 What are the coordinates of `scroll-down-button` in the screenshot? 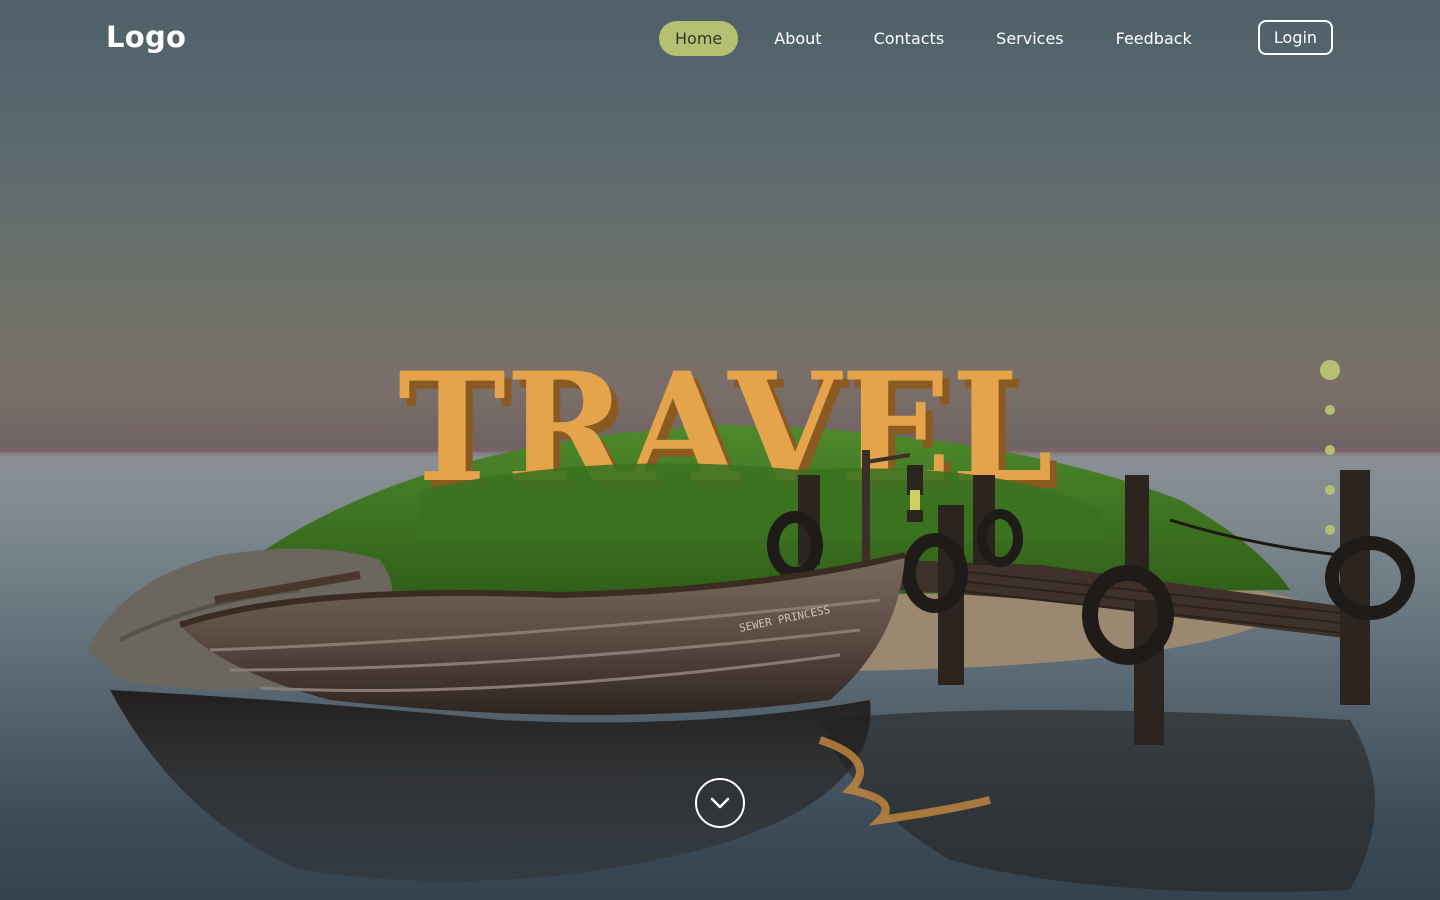 It's located at (720, 803).